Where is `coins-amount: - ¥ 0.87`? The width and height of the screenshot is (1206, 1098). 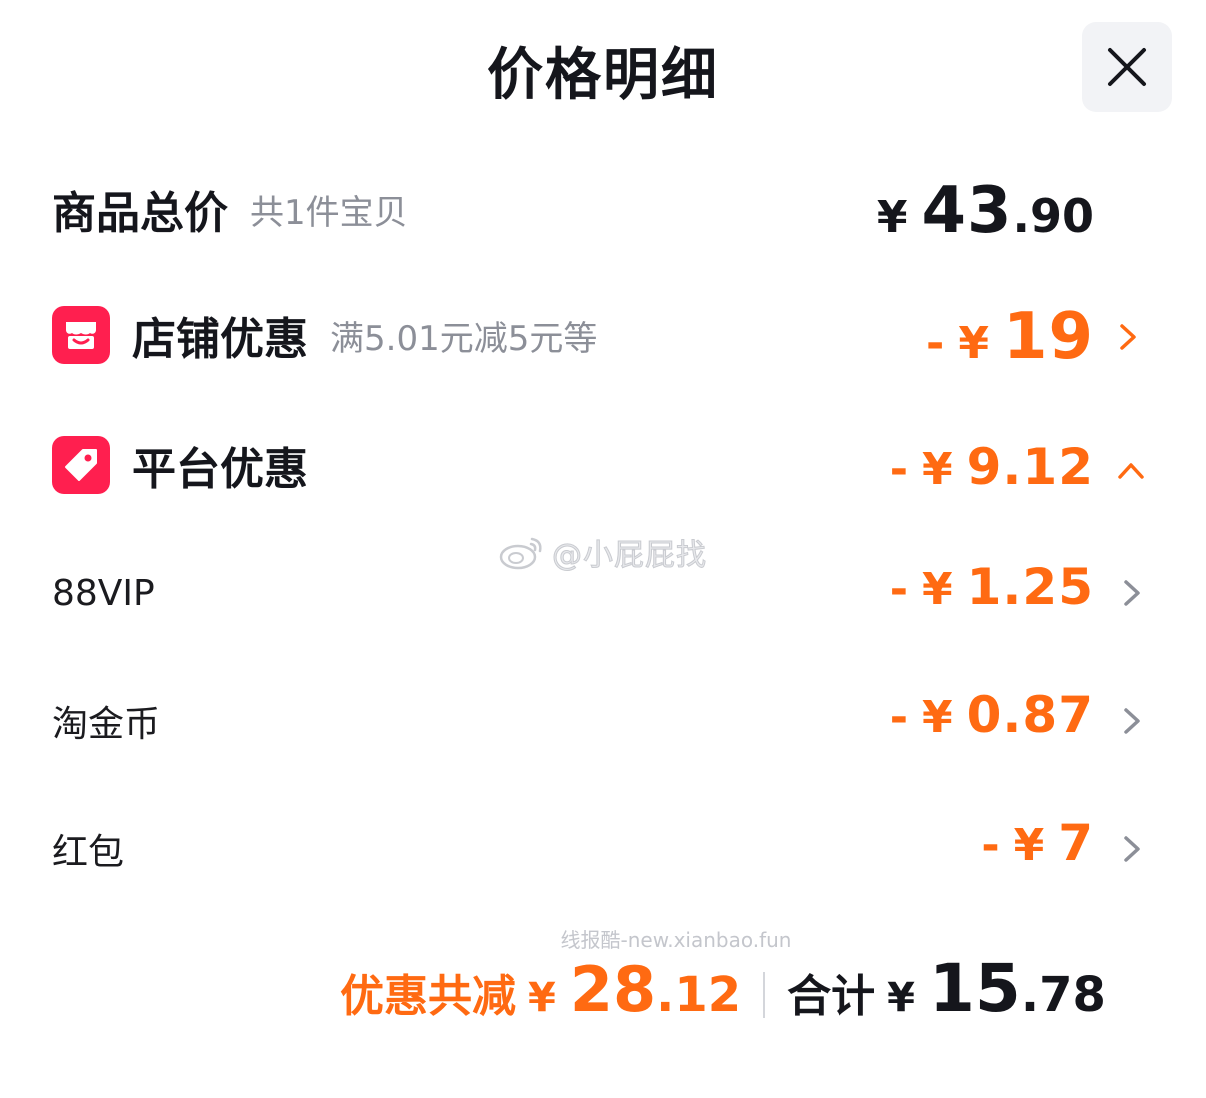 coins-amount: - ¥ 0.87 is located at coordinates (992, 721).